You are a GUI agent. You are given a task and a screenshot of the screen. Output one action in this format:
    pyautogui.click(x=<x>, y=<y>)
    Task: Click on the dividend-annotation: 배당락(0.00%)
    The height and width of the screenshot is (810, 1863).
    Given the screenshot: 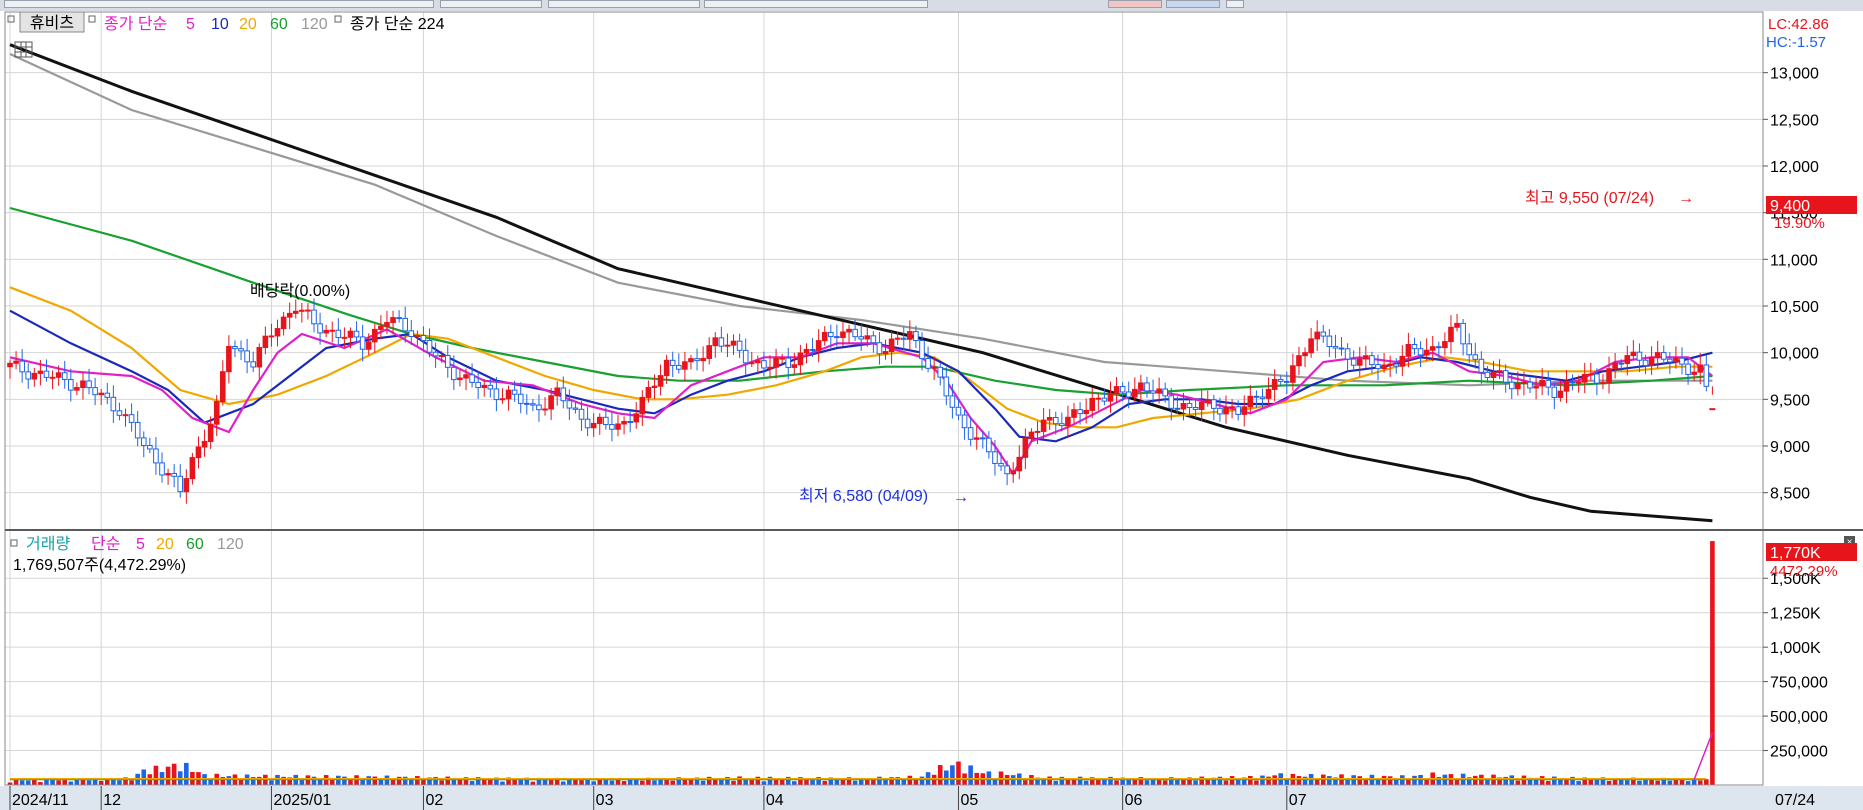 What is the action you would take?
    pyautogui.click(x=300, y=291)
    